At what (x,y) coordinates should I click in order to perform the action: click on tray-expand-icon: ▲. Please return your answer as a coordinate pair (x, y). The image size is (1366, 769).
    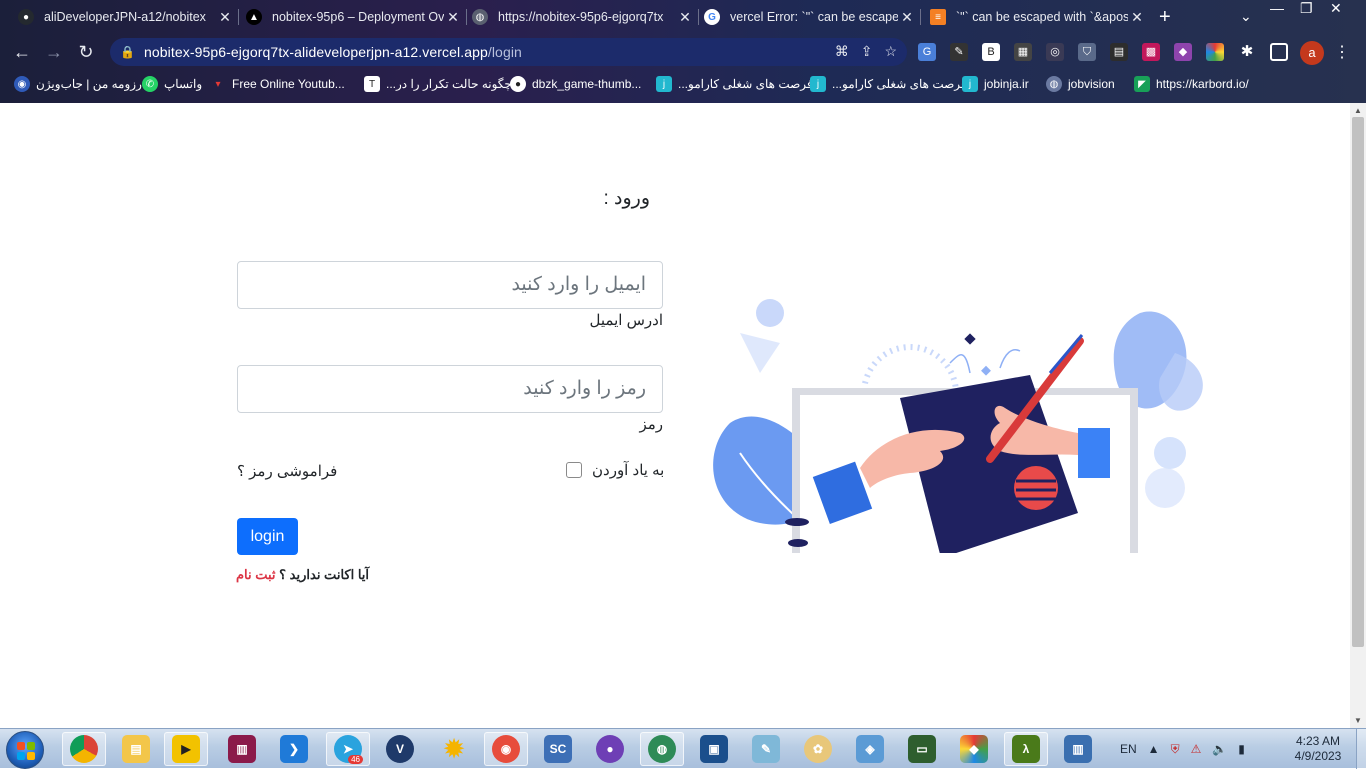
    Looking at the image, I should click on (1154, 749).